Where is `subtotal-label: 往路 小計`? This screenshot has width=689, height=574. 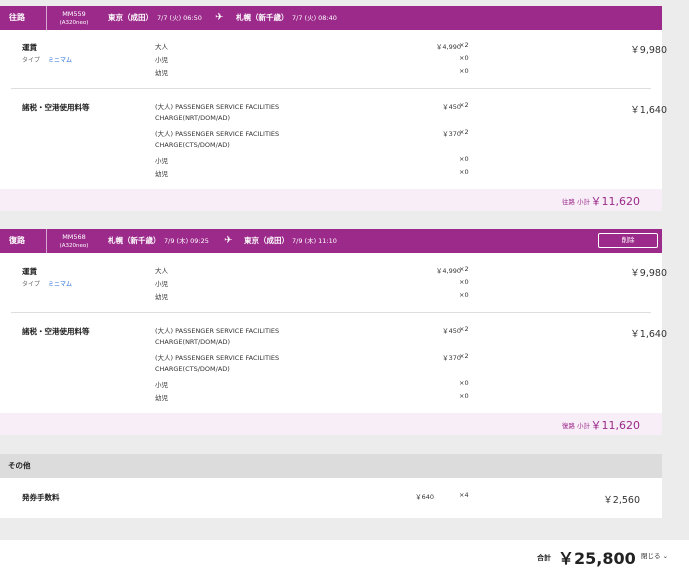 subtotal-label: 往路 小計 is located at coordinates (575, 202).